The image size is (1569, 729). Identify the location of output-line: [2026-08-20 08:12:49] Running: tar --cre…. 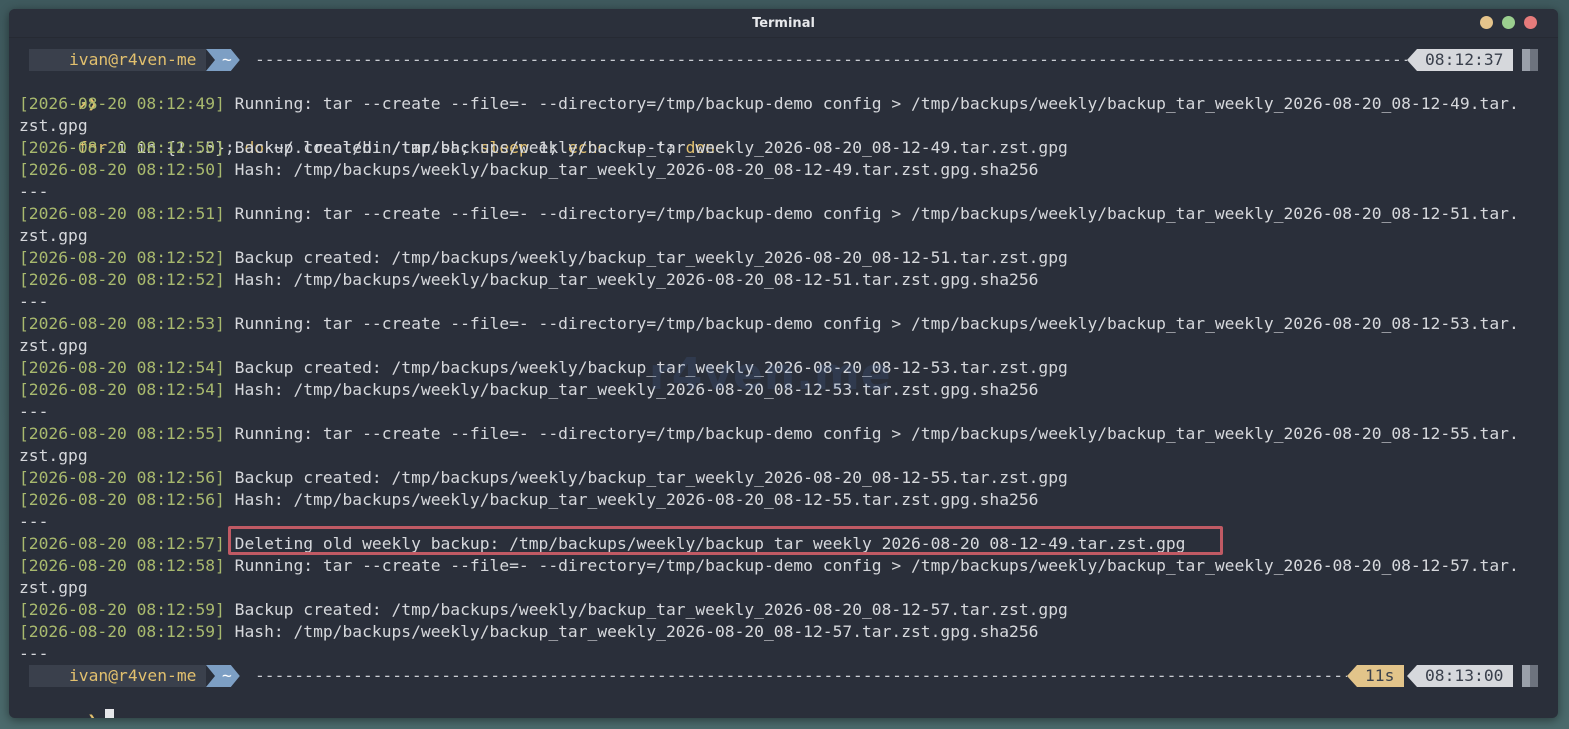
(784, 104).